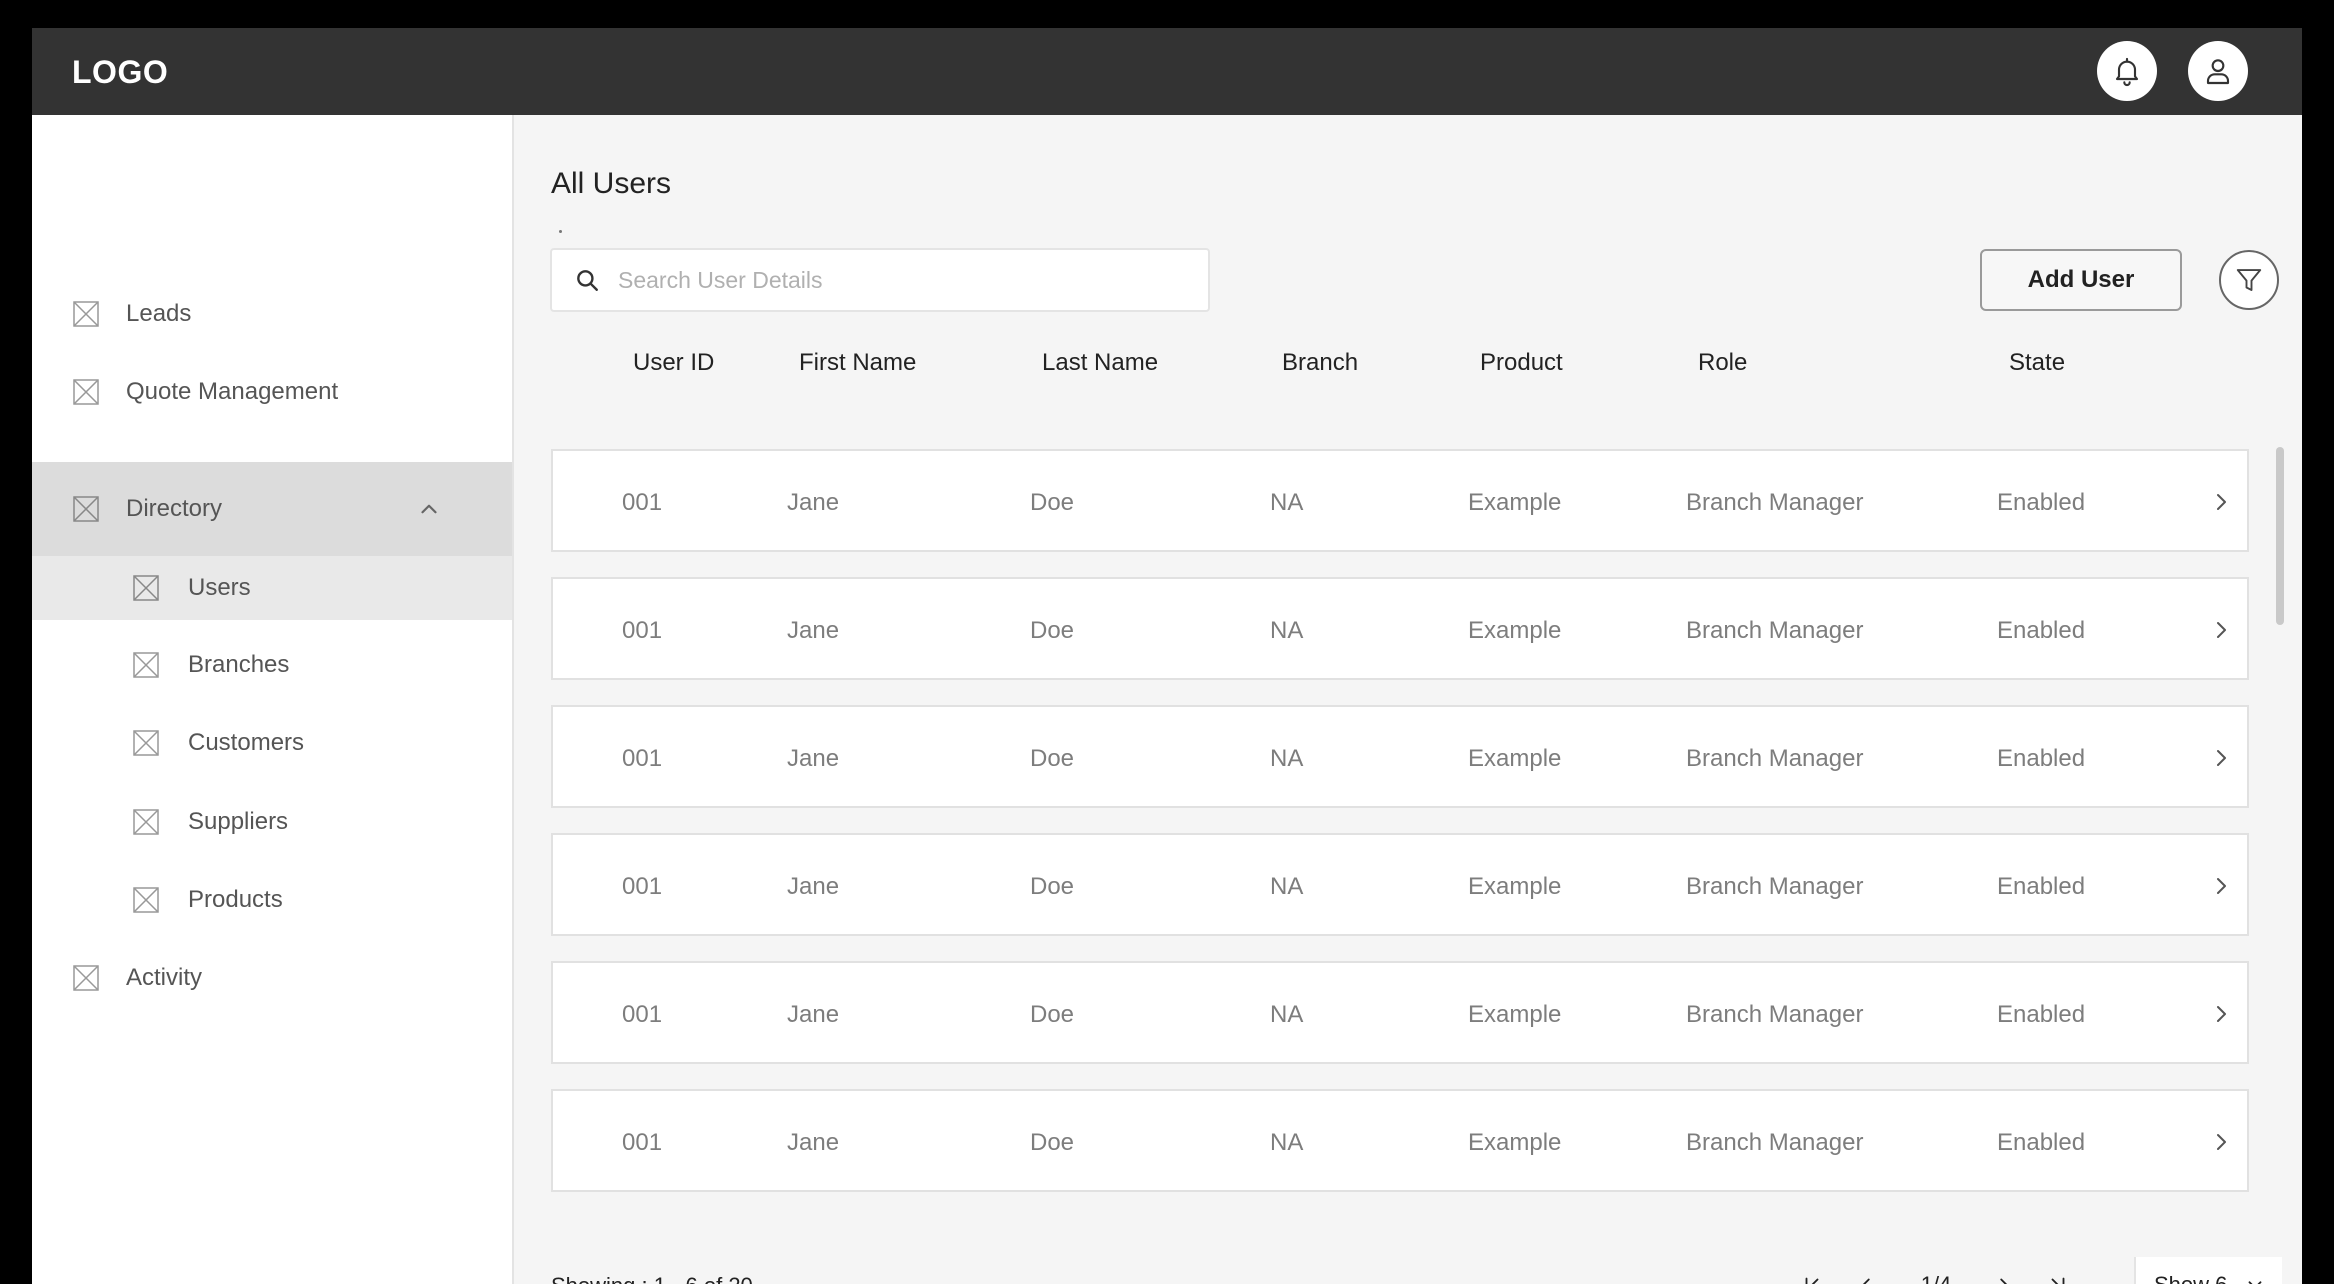 Image resolution: width=2334 pixels, height=1284 pixels. Describe the element at coordinates (1812, 1280) in the screenshot. I see `first-page-icon` at that location.